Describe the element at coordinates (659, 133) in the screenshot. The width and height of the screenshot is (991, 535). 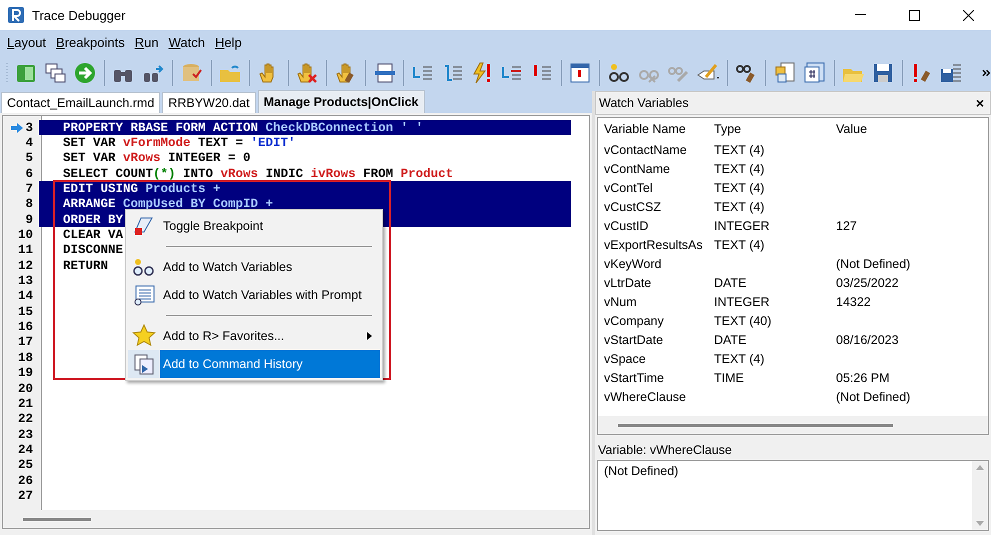
I see `column-header: Variable Name` at that location.